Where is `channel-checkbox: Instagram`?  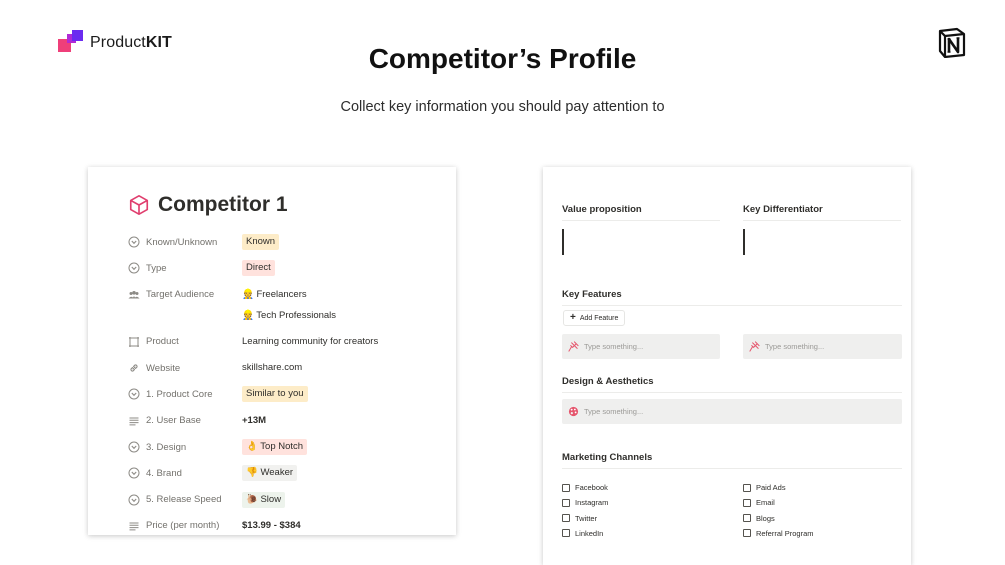
channel-checkbox: Instagram is located at coordinates (585, 502).